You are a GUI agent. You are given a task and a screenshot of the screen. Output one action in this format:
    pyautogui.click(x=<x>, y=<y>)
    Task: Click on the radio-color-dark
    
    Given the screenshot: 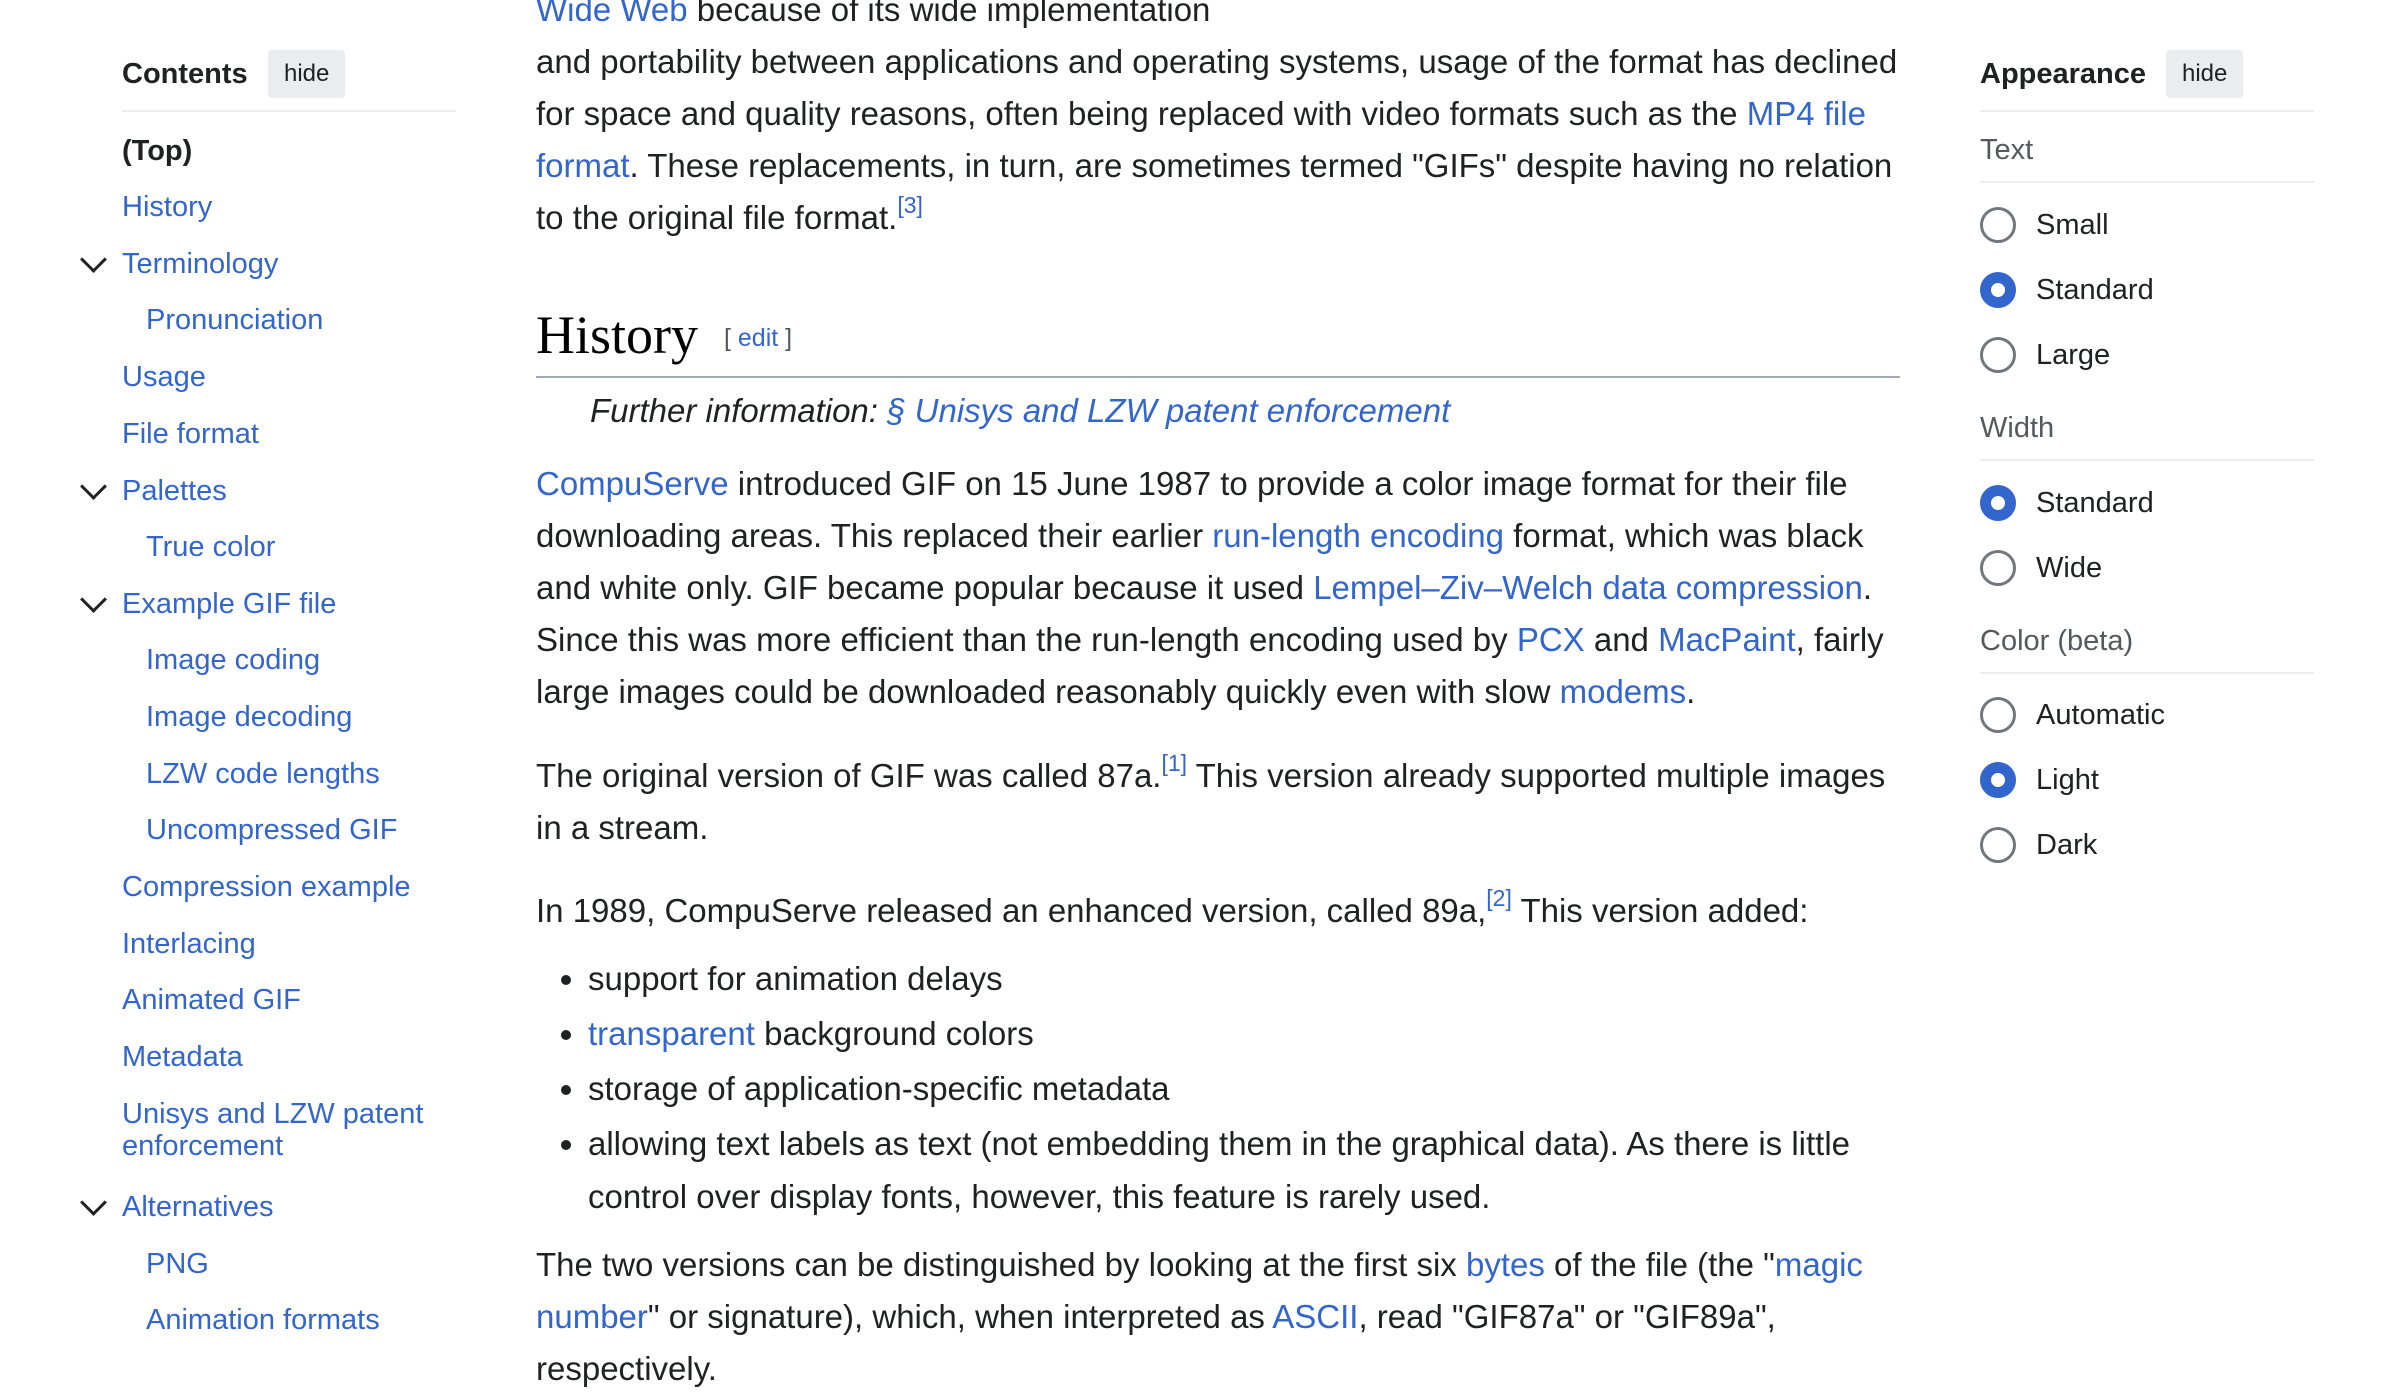 What is the action you would take?
    pyautogui.click(x=1998, y=845)
    